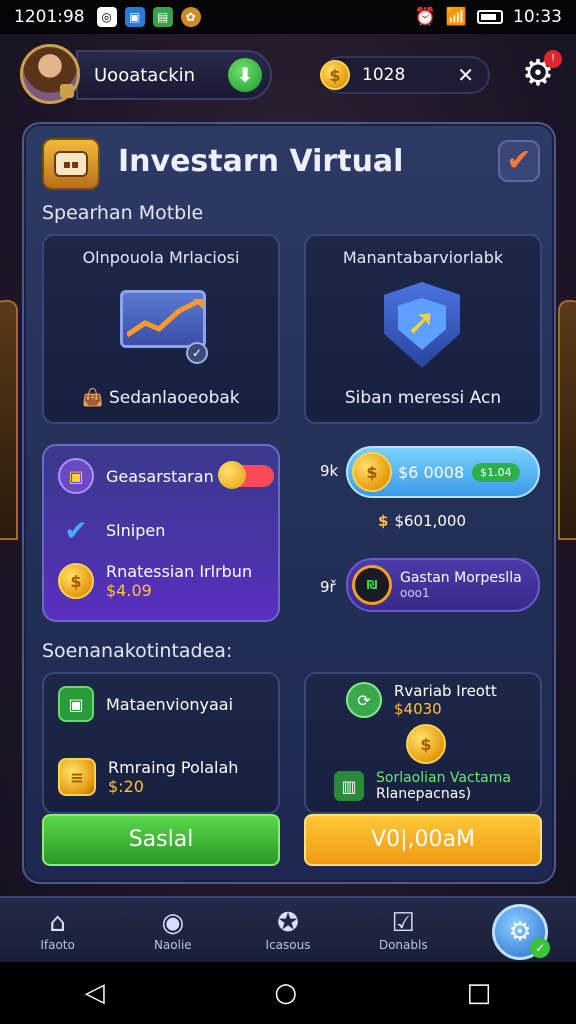 This screenshot has width=576, height=1024. I want to click on purple-row-3-title: Rnatessian Irlrbun, so click(179, 571).